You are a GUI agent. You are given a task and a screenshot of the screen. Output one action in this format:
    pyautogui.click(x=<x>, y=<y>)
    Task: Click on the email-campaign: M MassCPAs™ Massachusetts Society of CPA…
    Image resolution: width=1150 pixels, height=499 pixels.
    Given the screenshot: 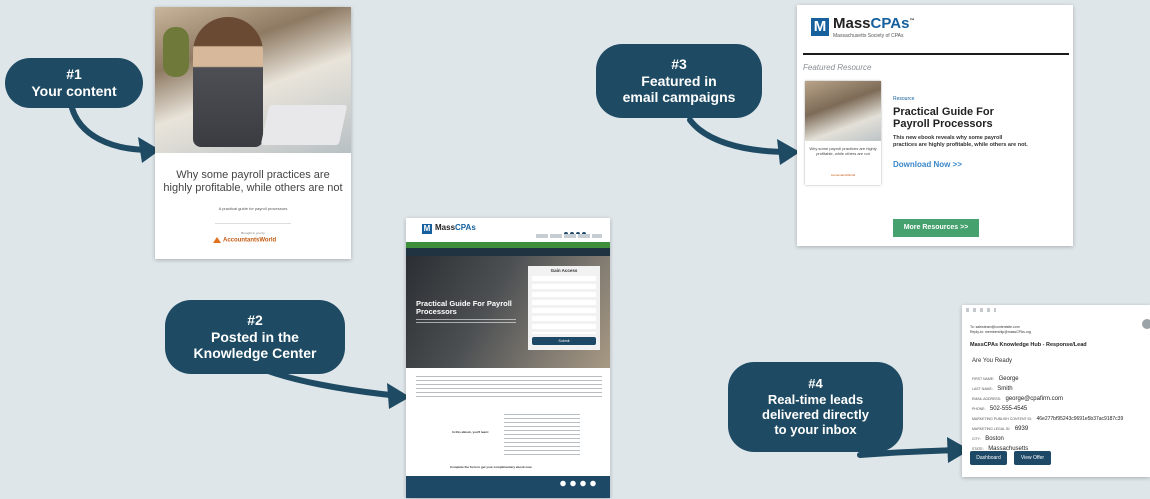 What is the action you would take?
    pyautogui.click(x=935, y=125)
    